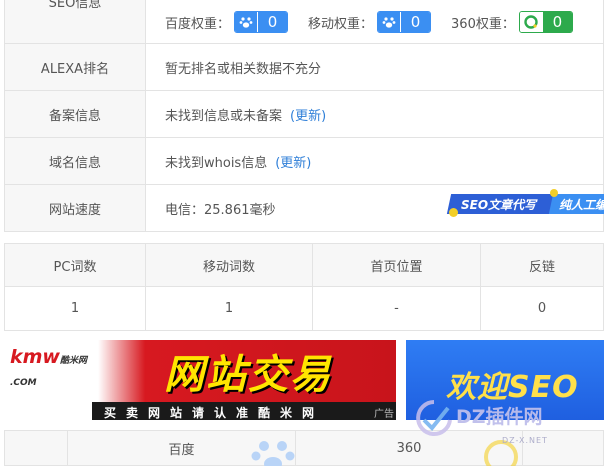 This screenshot has height=466, width=604. Describe the element at coordinates (75, 208) in the screenshot. I see `row-label: 网站速度` at that location.